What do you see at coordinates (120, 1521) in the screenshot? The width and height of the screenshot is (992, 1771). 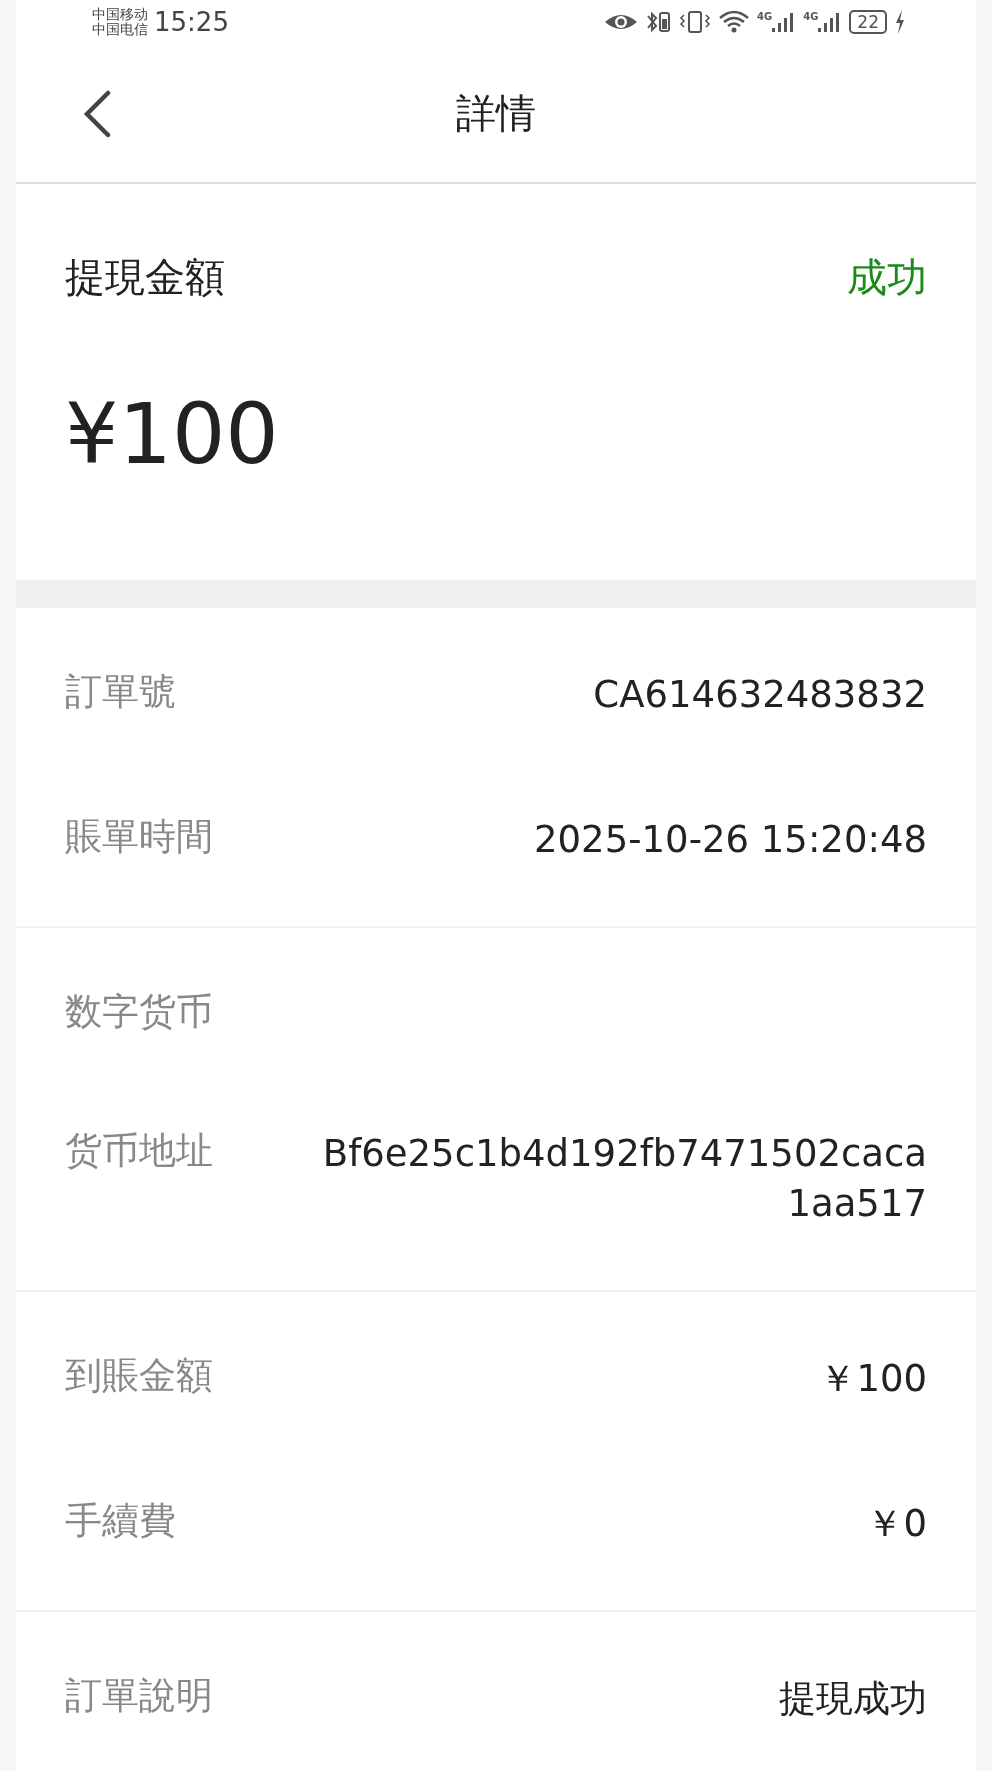 I see `field-label: 手續費` at bounding box center [120, 1521].